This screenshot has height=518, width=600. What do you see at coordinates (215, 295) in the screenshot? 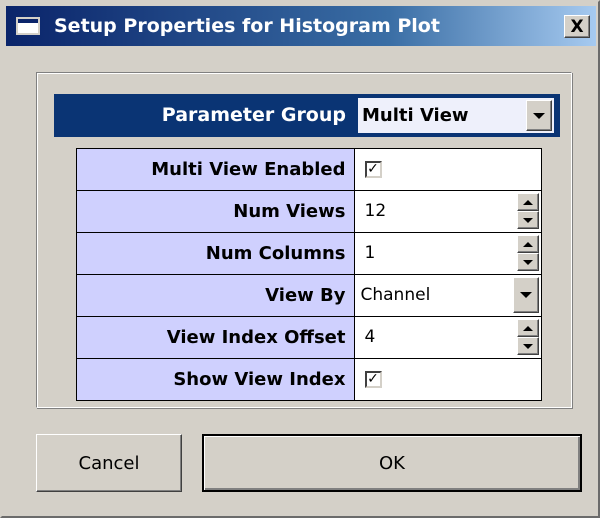
I see `property-label: View By` at bounding box center [215, 295].